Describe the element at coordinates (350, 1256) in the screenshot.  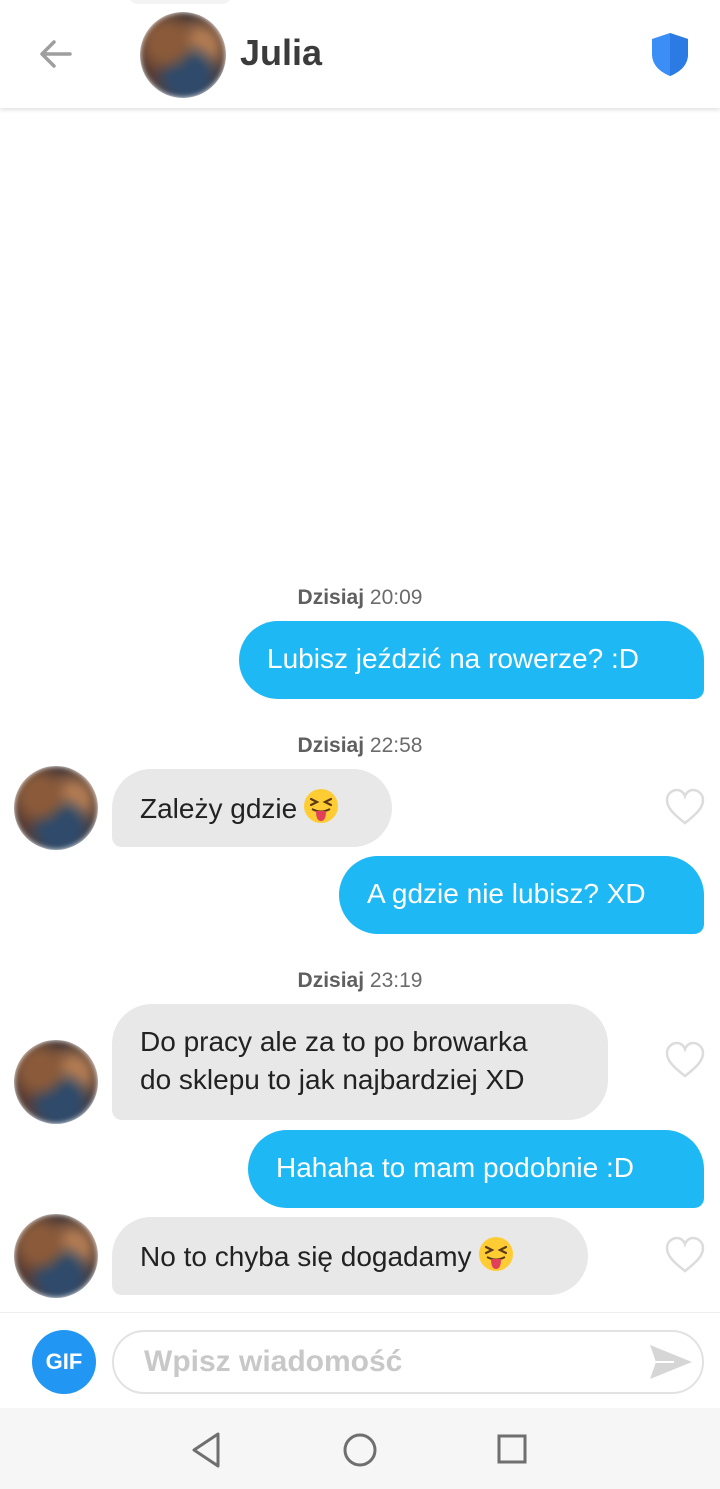
I see `incoming-message: No to chyba się dogadamy` at that location.